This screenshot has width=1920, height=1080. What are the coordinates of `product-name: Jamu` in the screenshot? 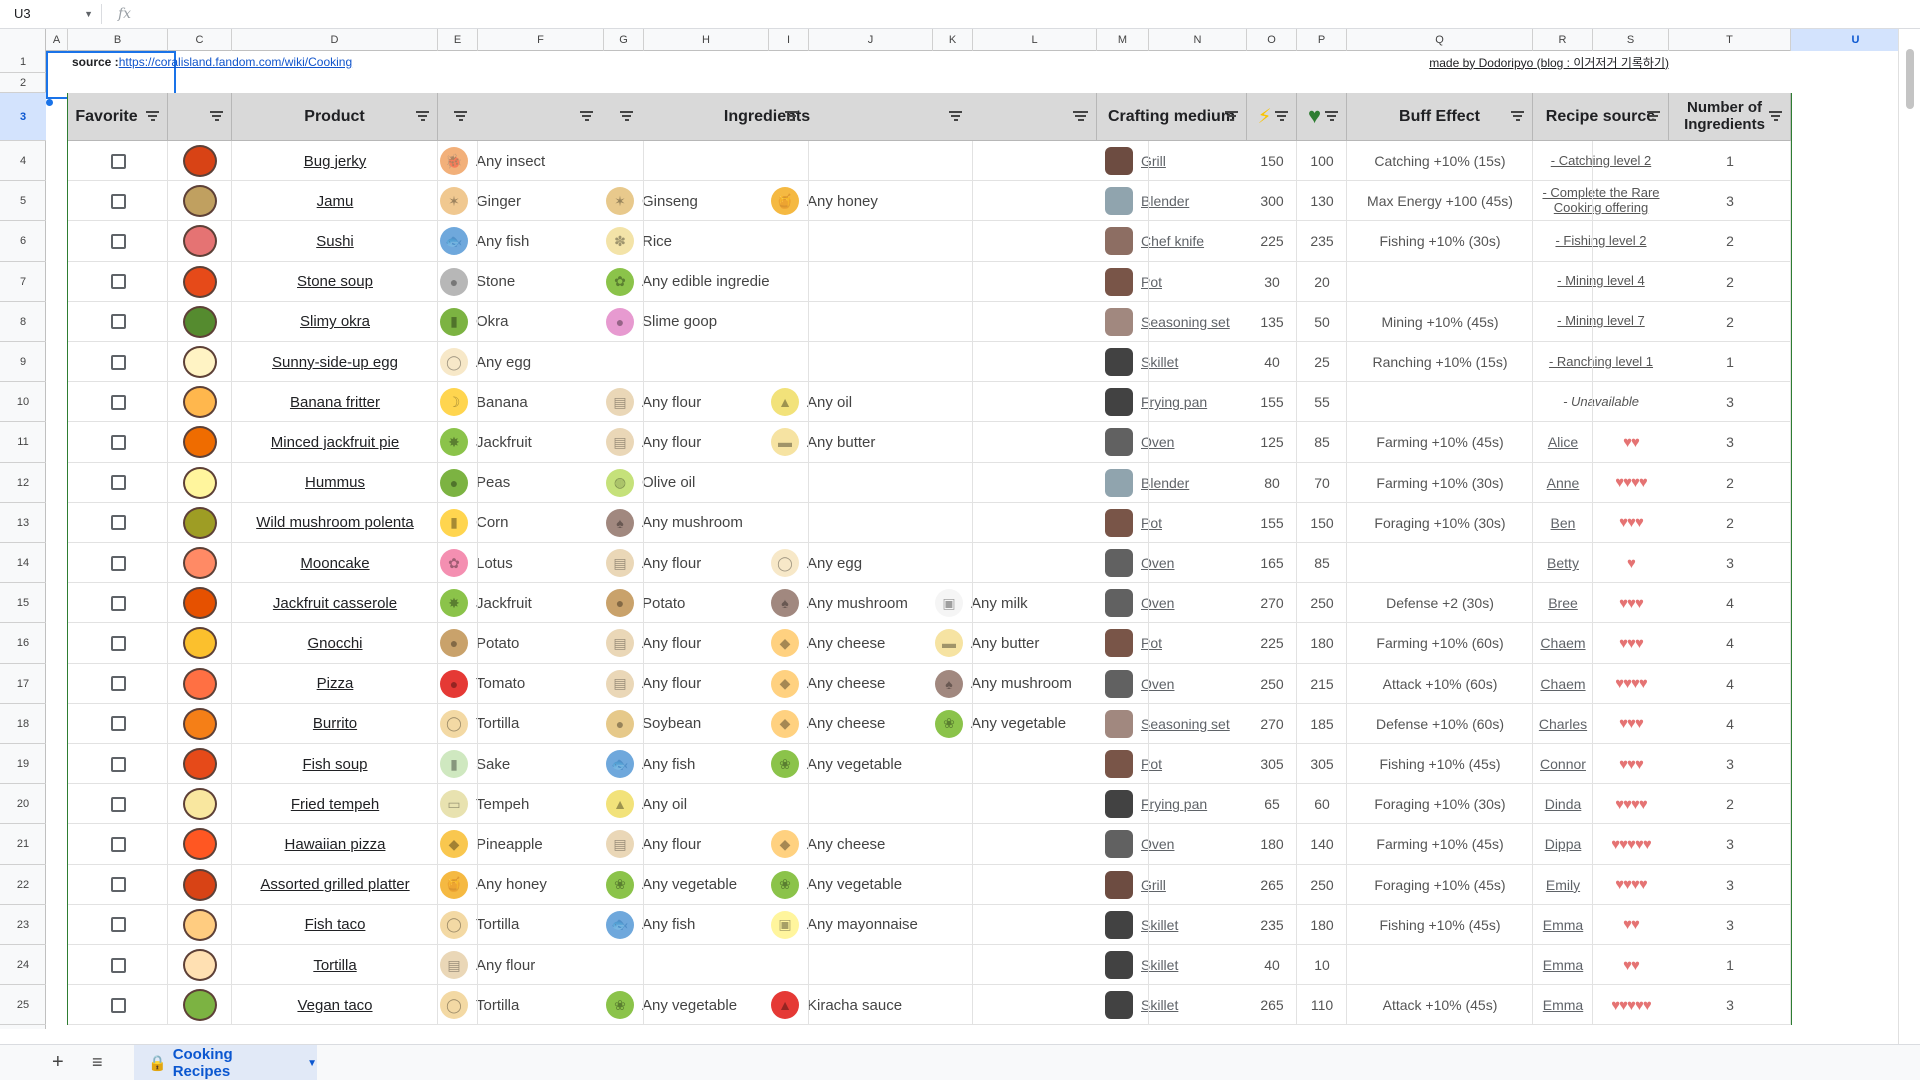 It's located at (335, 201).